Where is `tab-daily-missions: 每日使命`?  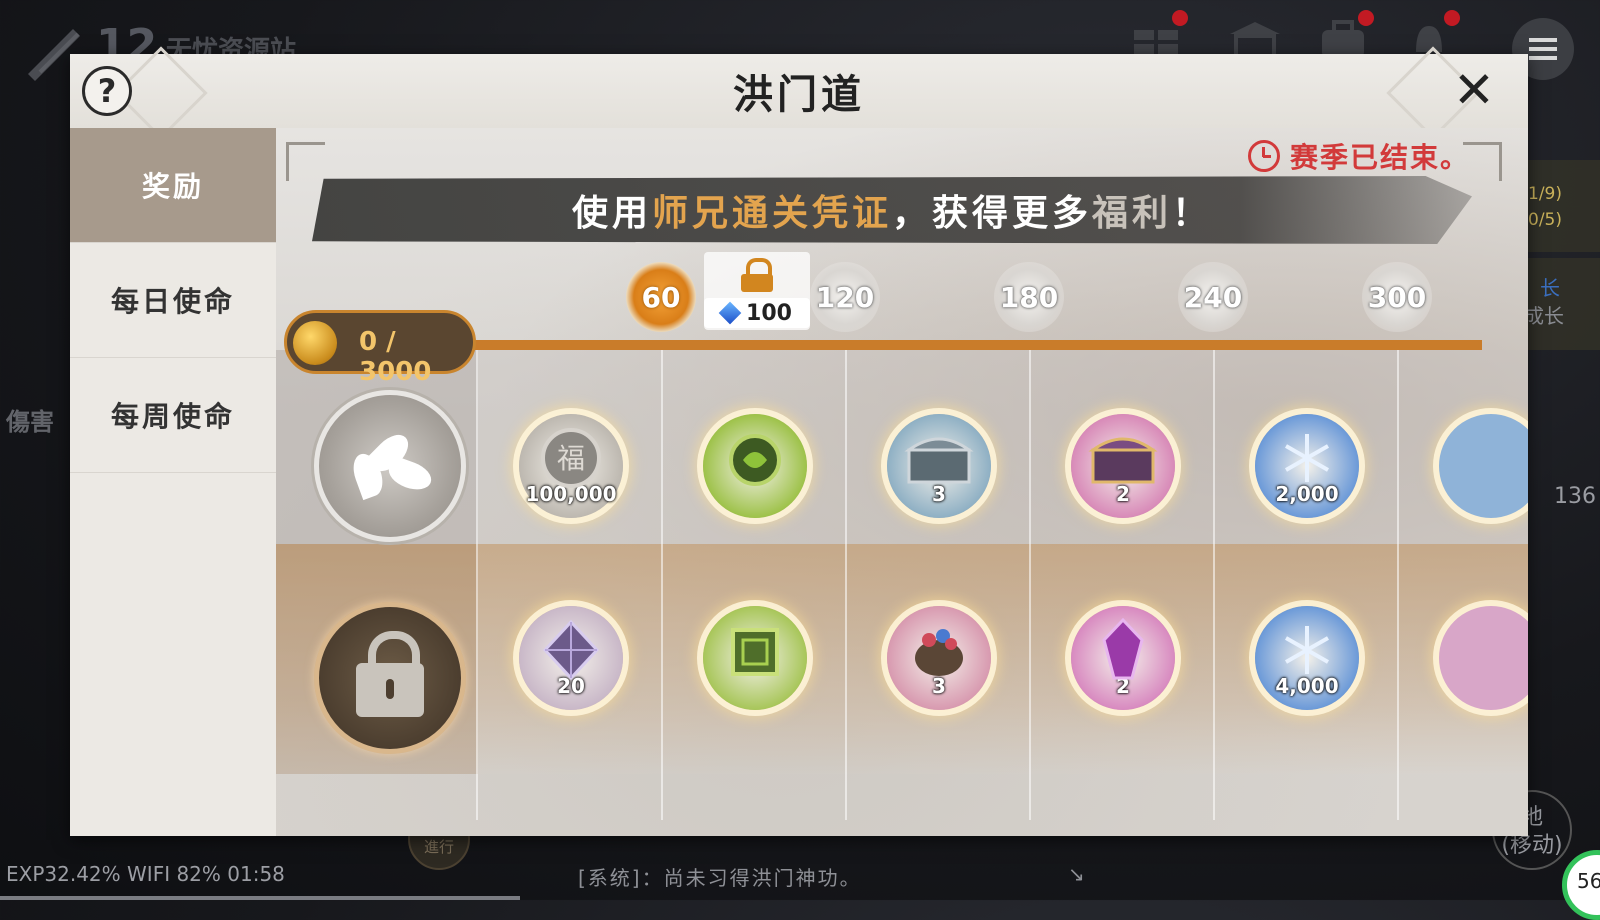
tab-daily-missions: 每日使命 is located at coordinates (173, 300).